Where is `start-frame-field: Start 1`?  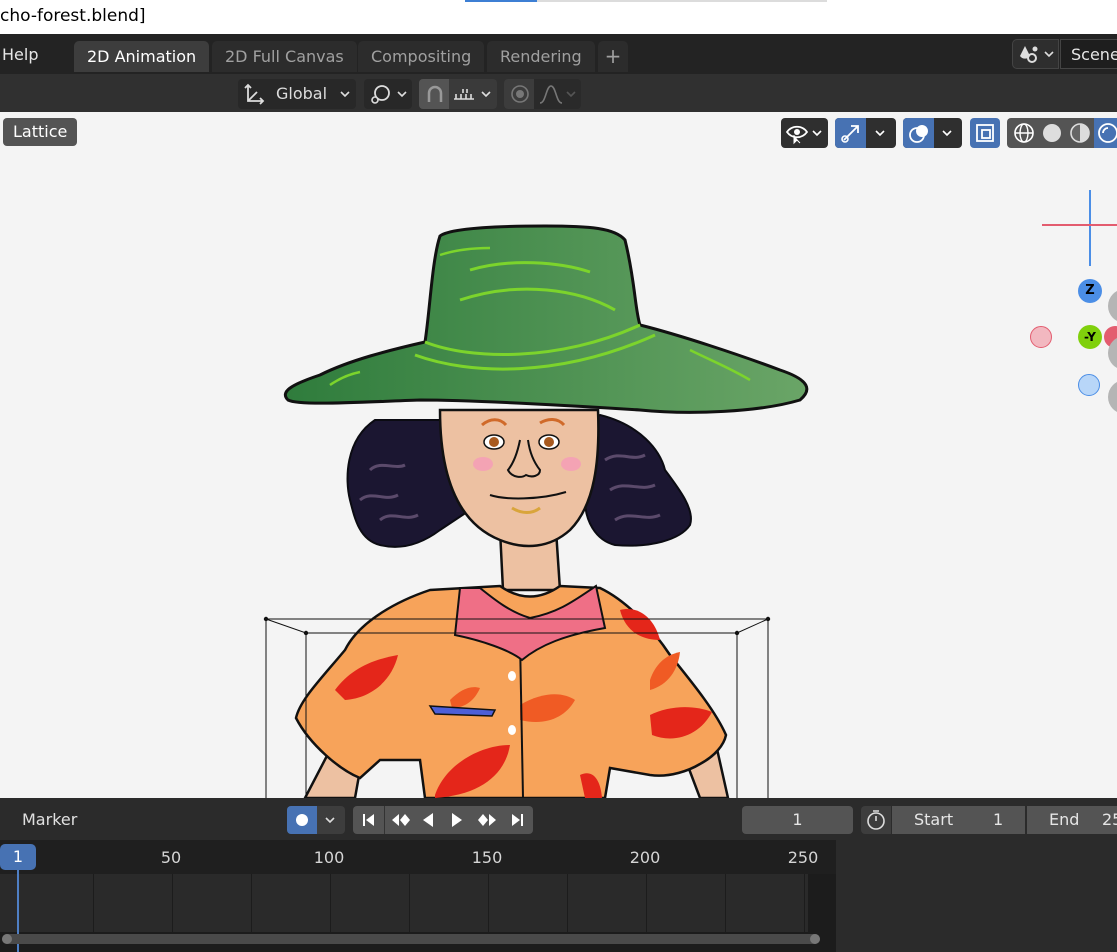
start-frame-field: Start 1 is located at coordinates (958, 820).